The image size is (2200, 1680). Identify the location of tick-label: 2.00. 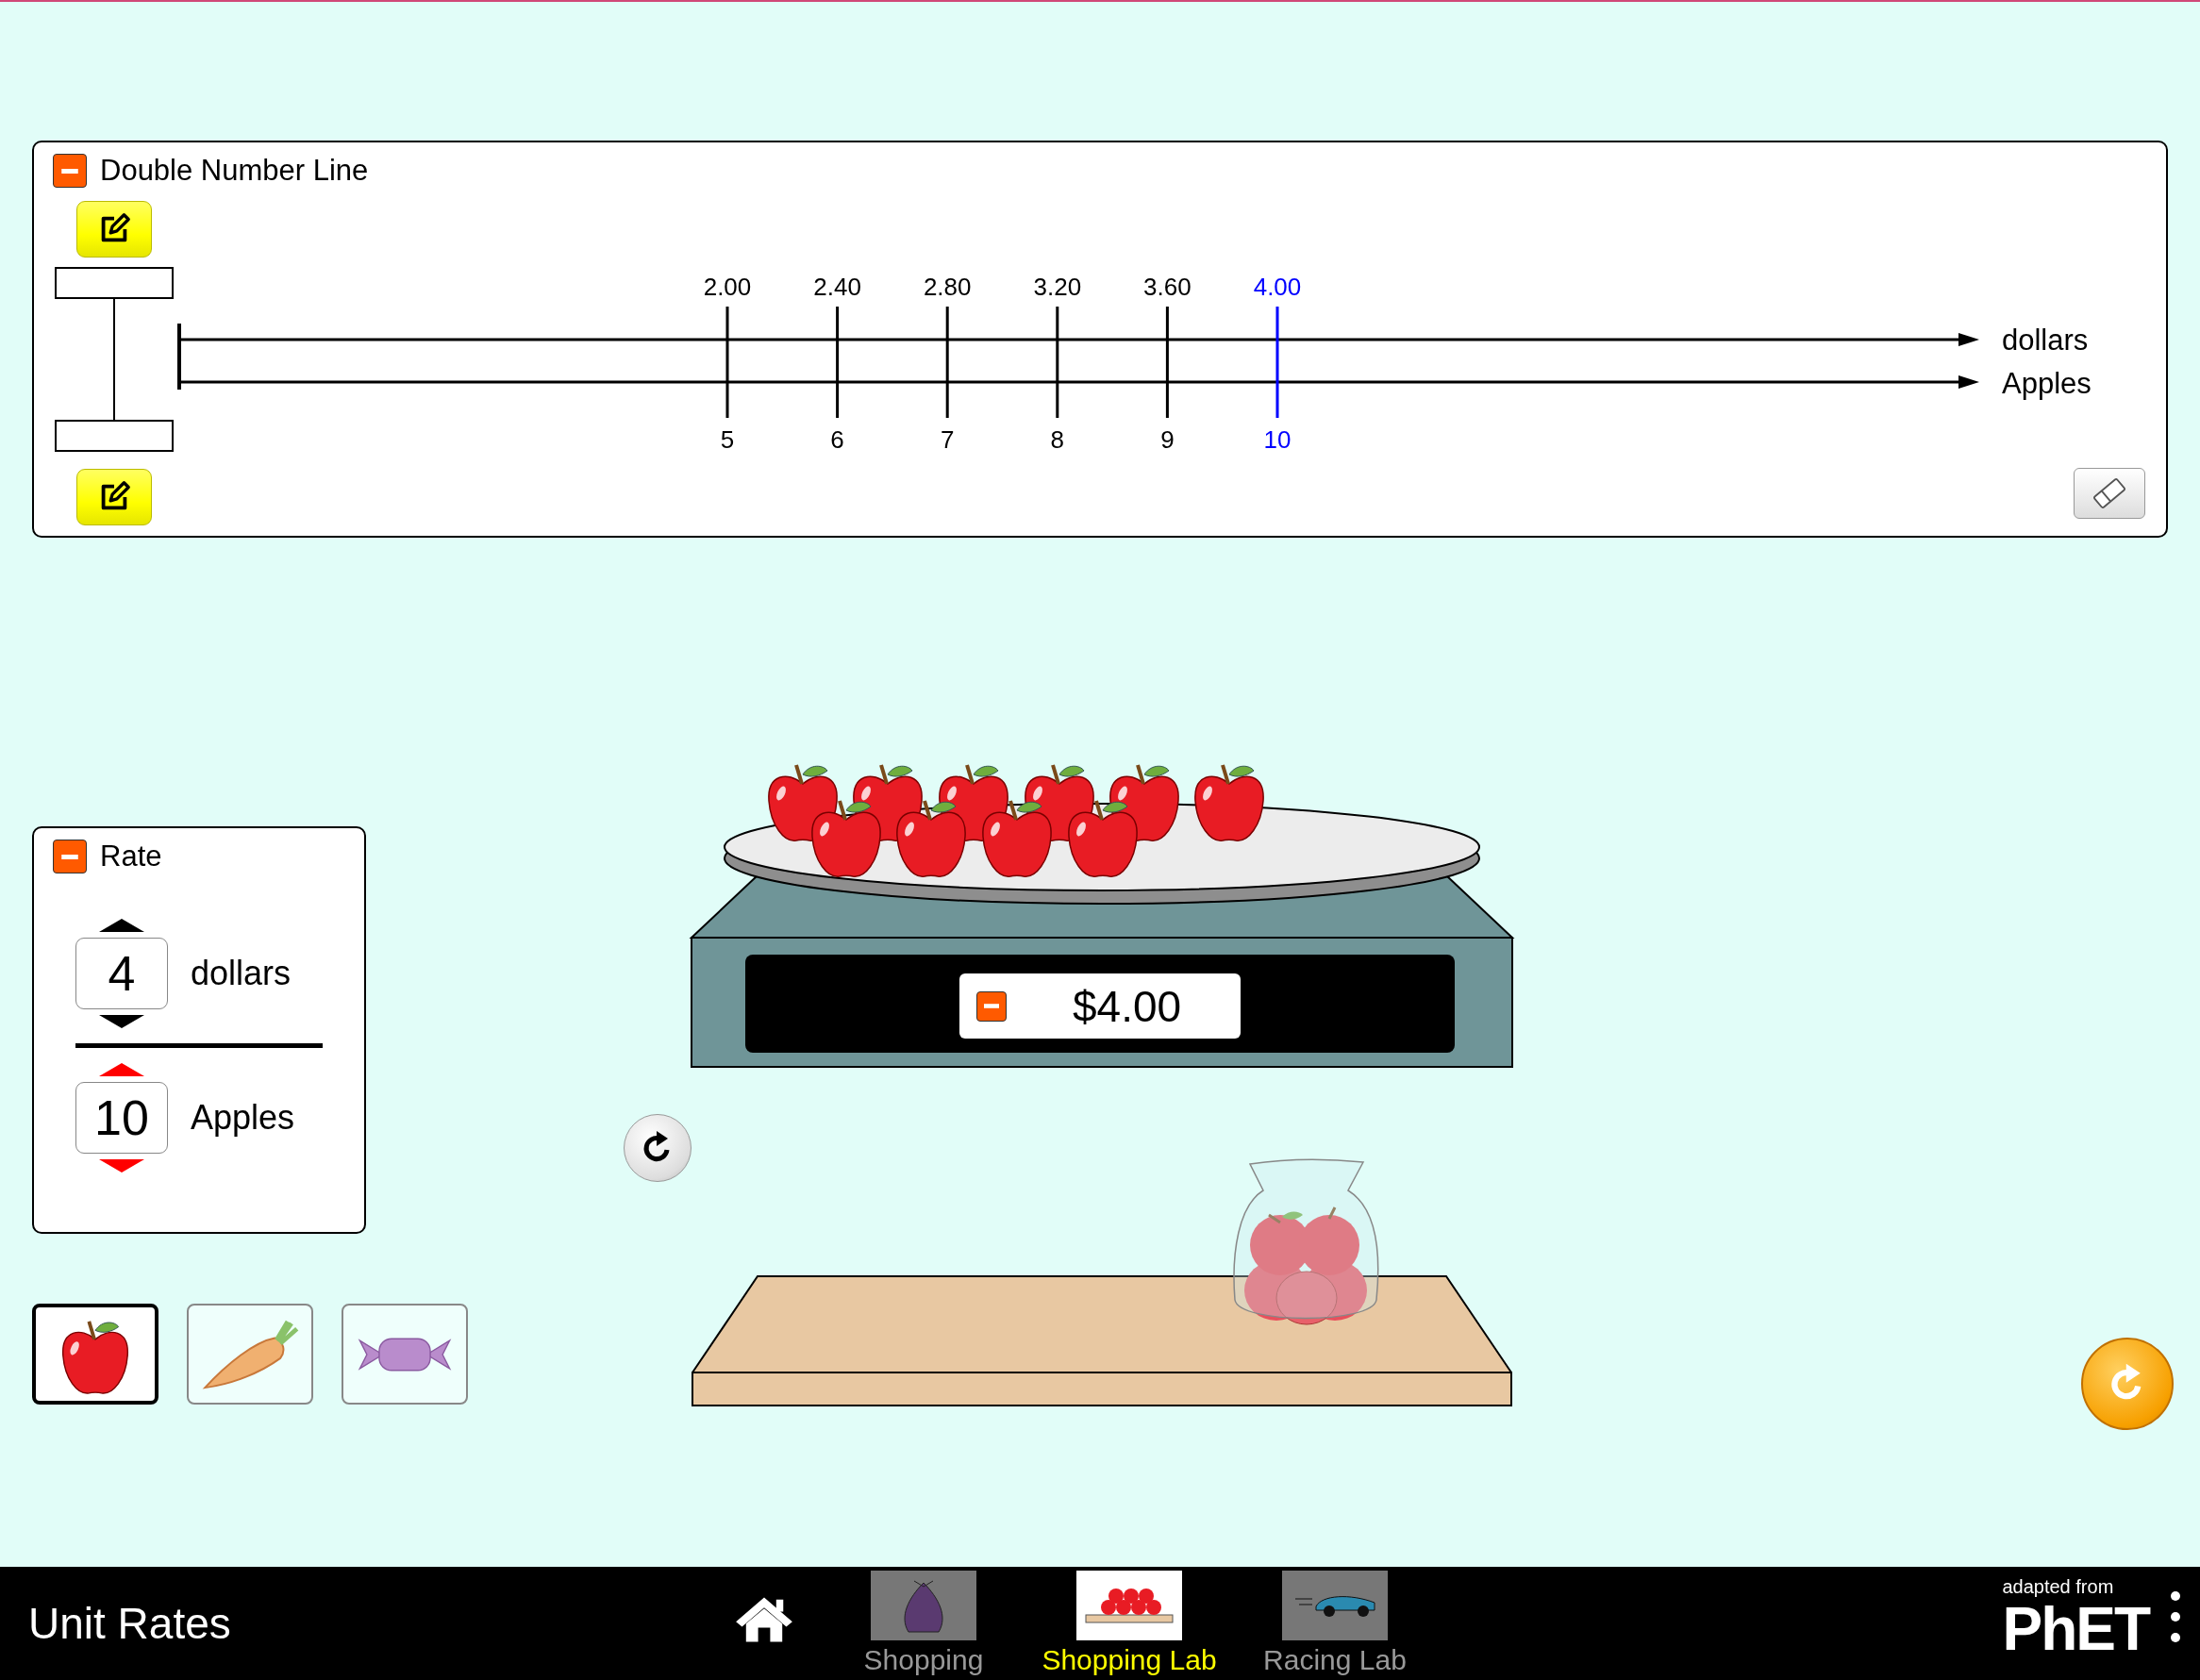
(728, 287).